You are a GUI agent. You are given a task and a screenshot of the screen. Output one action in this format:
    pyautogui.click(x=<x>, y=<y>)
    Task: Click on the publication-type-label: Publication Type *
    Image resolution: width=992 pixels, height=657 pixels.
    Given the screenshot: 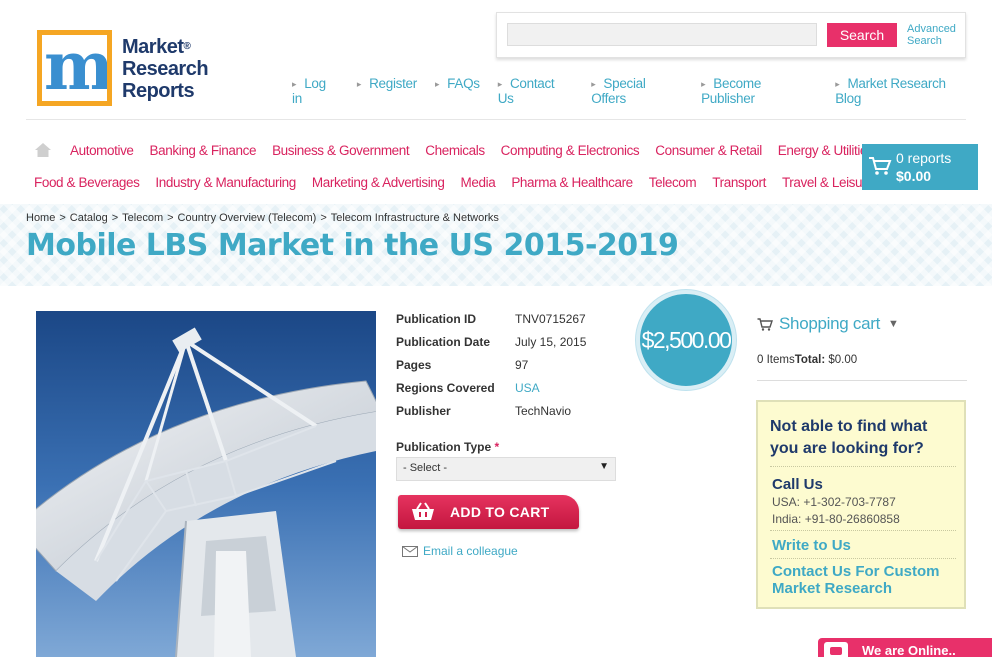 What is the action you would take?
    pyautogui.click(x=448, y=447)
    